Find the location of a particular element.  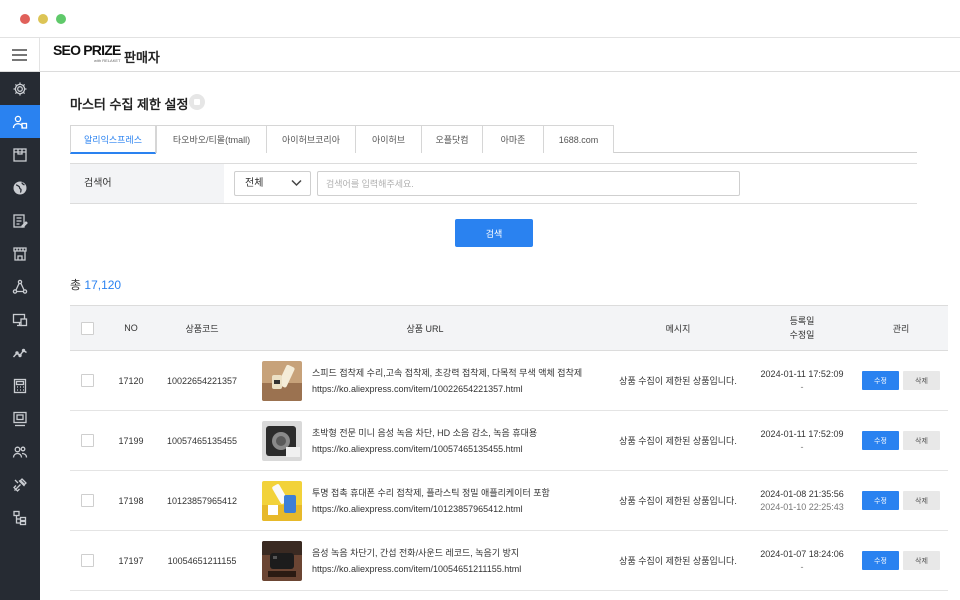

sidebar-item-trend is located at coordinates (20, 352).